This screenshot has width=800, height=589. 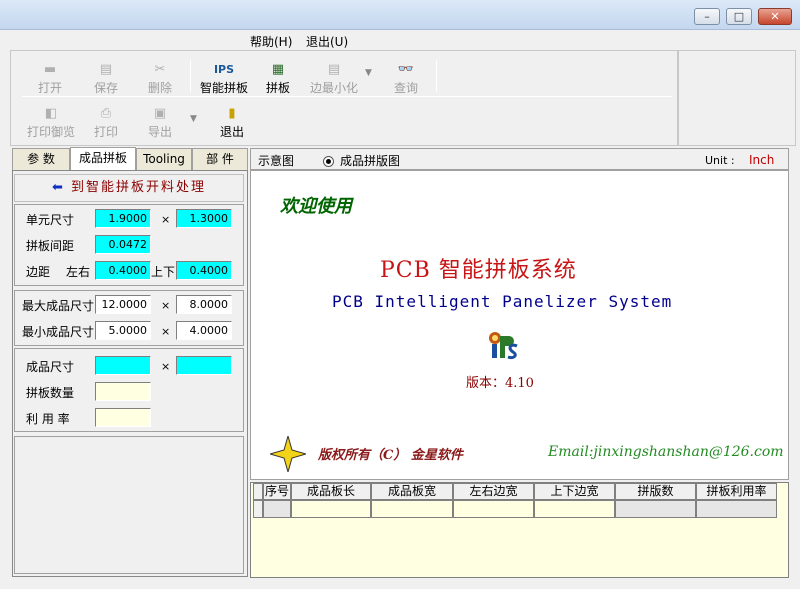 I want to click on col-header-lr-margin: 左右边宽, so click(x=493, y=491).